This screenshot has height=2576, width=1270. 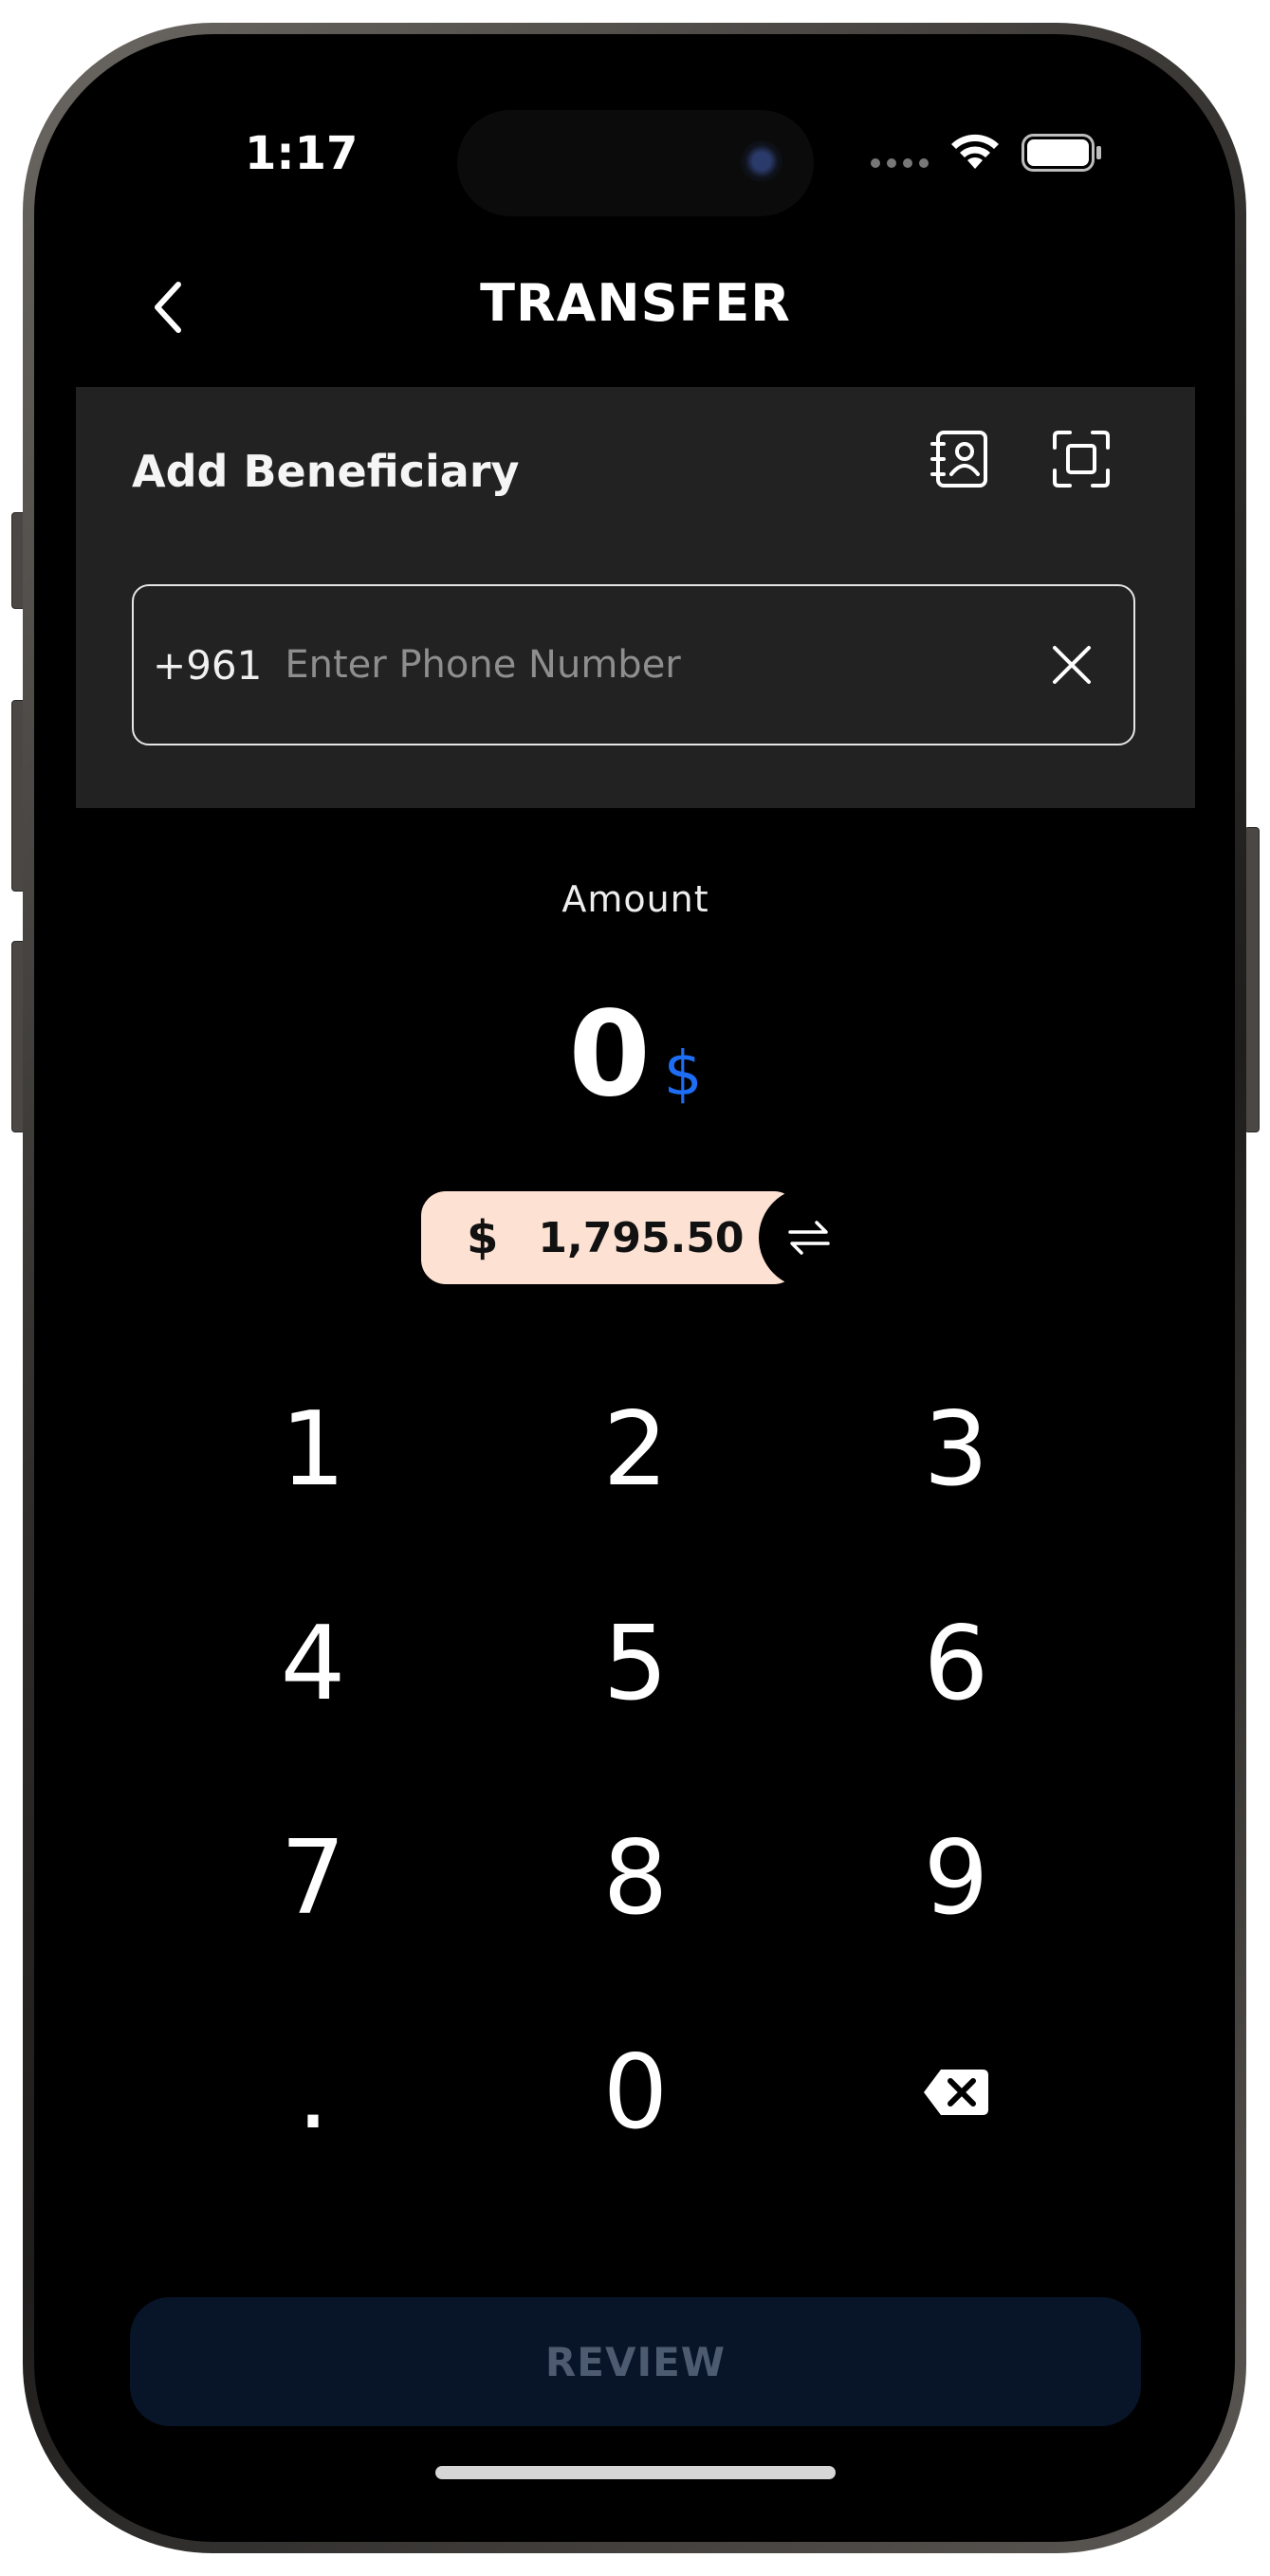 I want to click on keypad-key-0: 0, so click(x=635, y=2092).